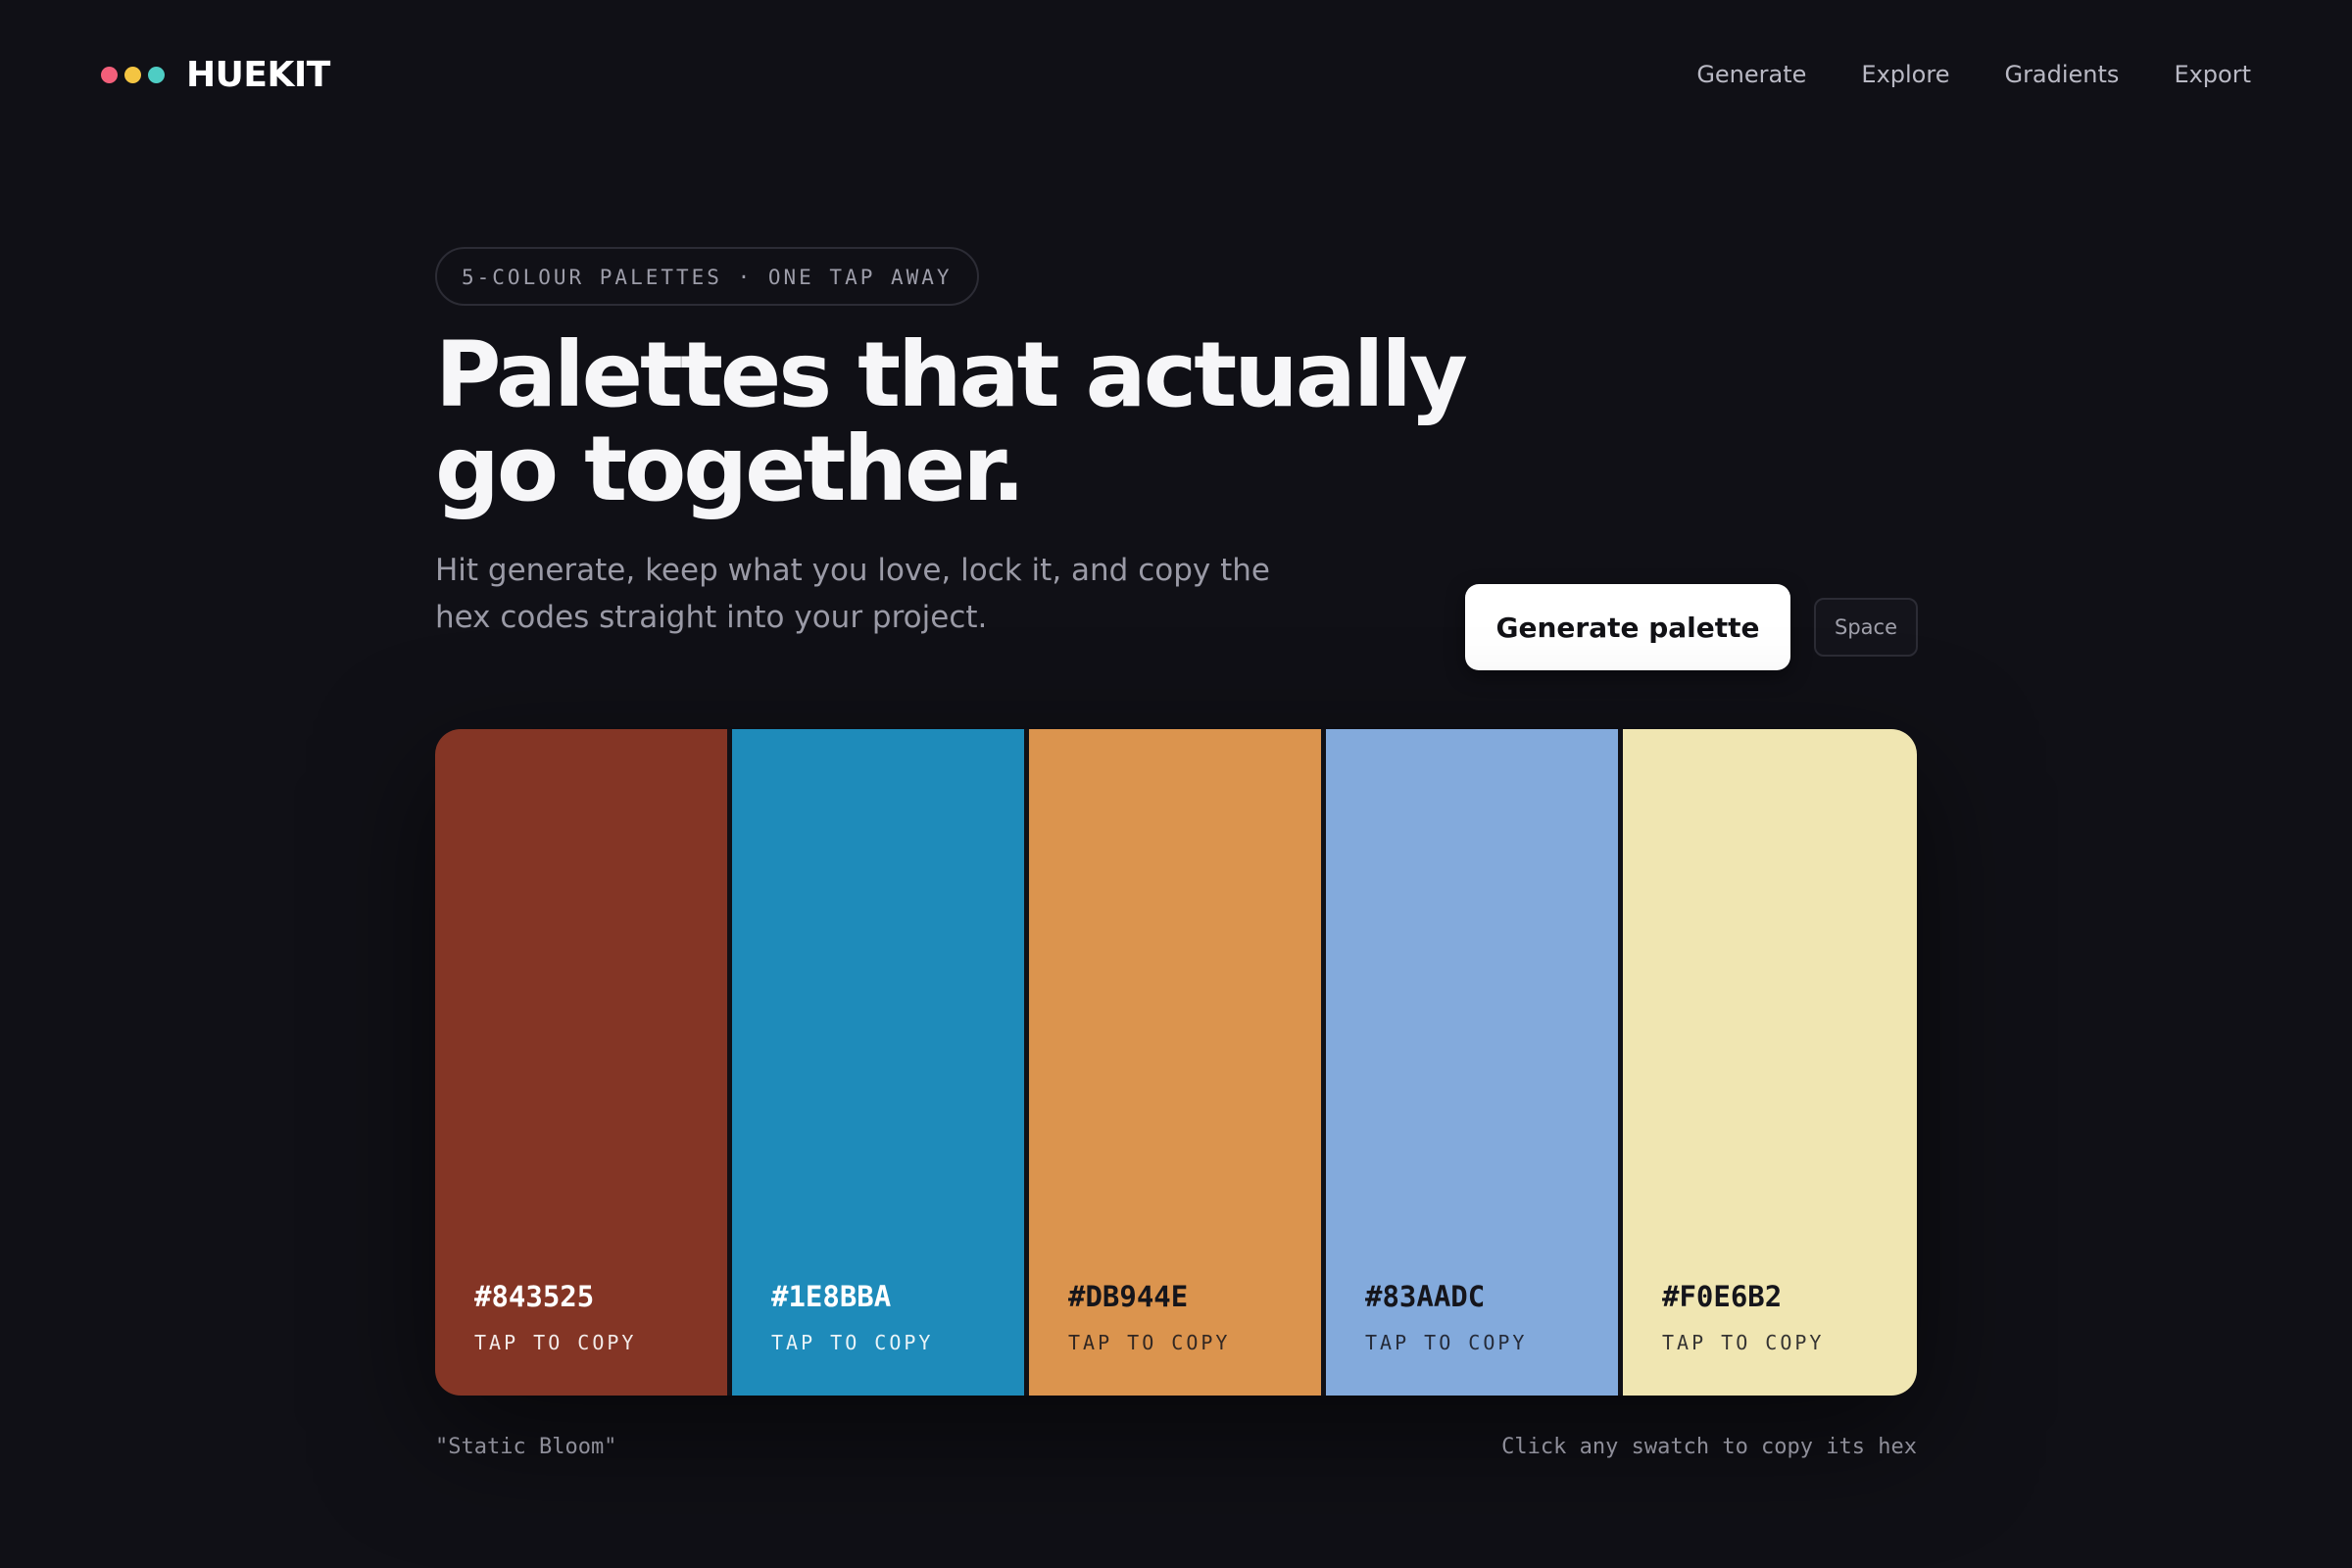 This screenshot has width=2352, height=1568. I want to click on swatch-hex: #DB944E, so click(1128, 1296).